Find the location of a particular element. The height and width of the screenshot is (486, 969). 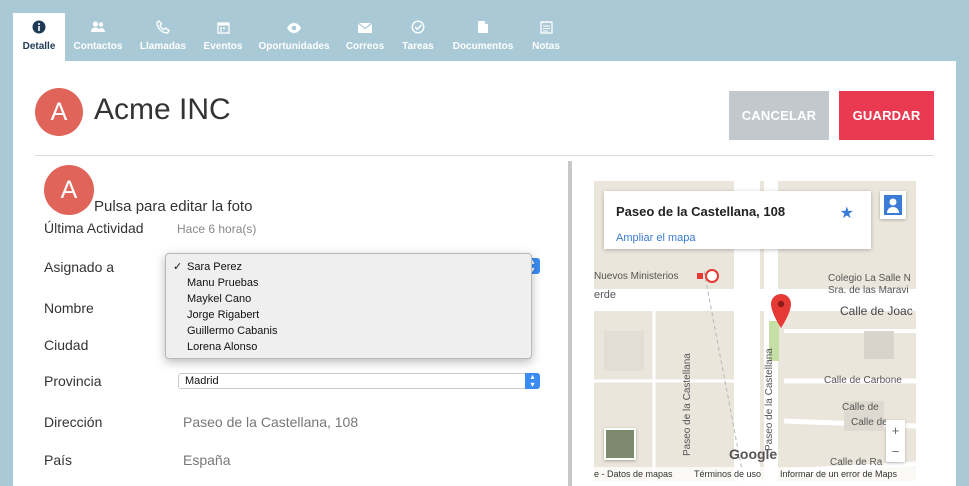

calendar-icon is located at coordinates (223, 29).